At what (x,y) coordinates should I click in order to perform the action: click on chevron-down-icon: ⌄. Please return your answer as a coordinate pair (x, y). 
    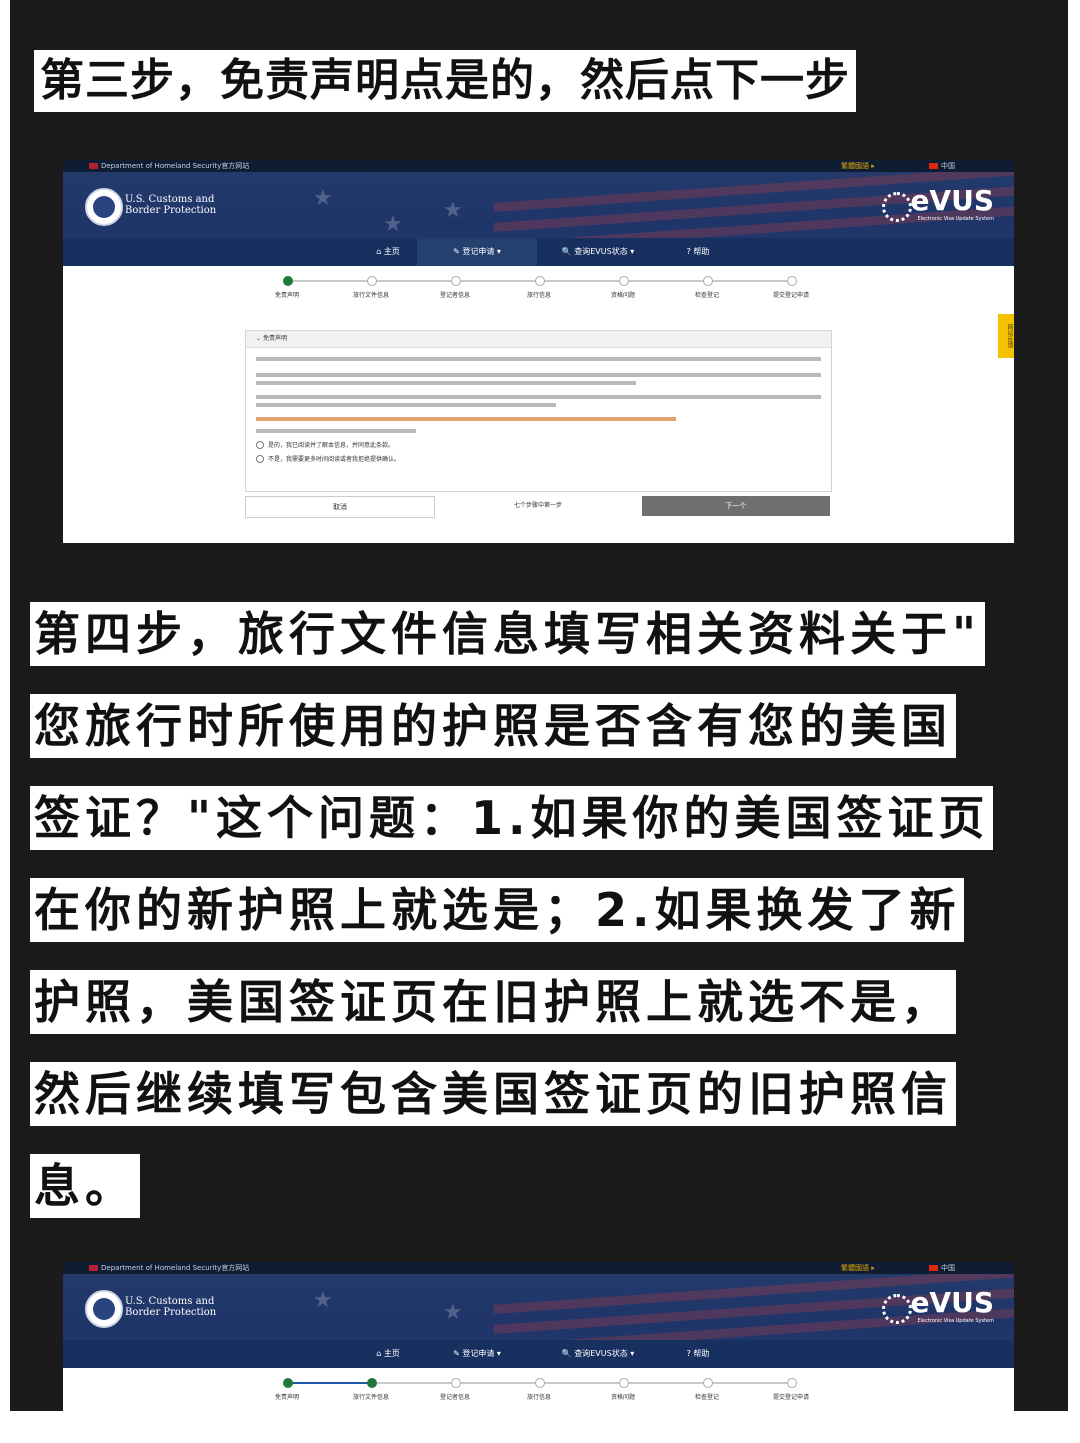
    Looking at the image, I should click on (259, 338).